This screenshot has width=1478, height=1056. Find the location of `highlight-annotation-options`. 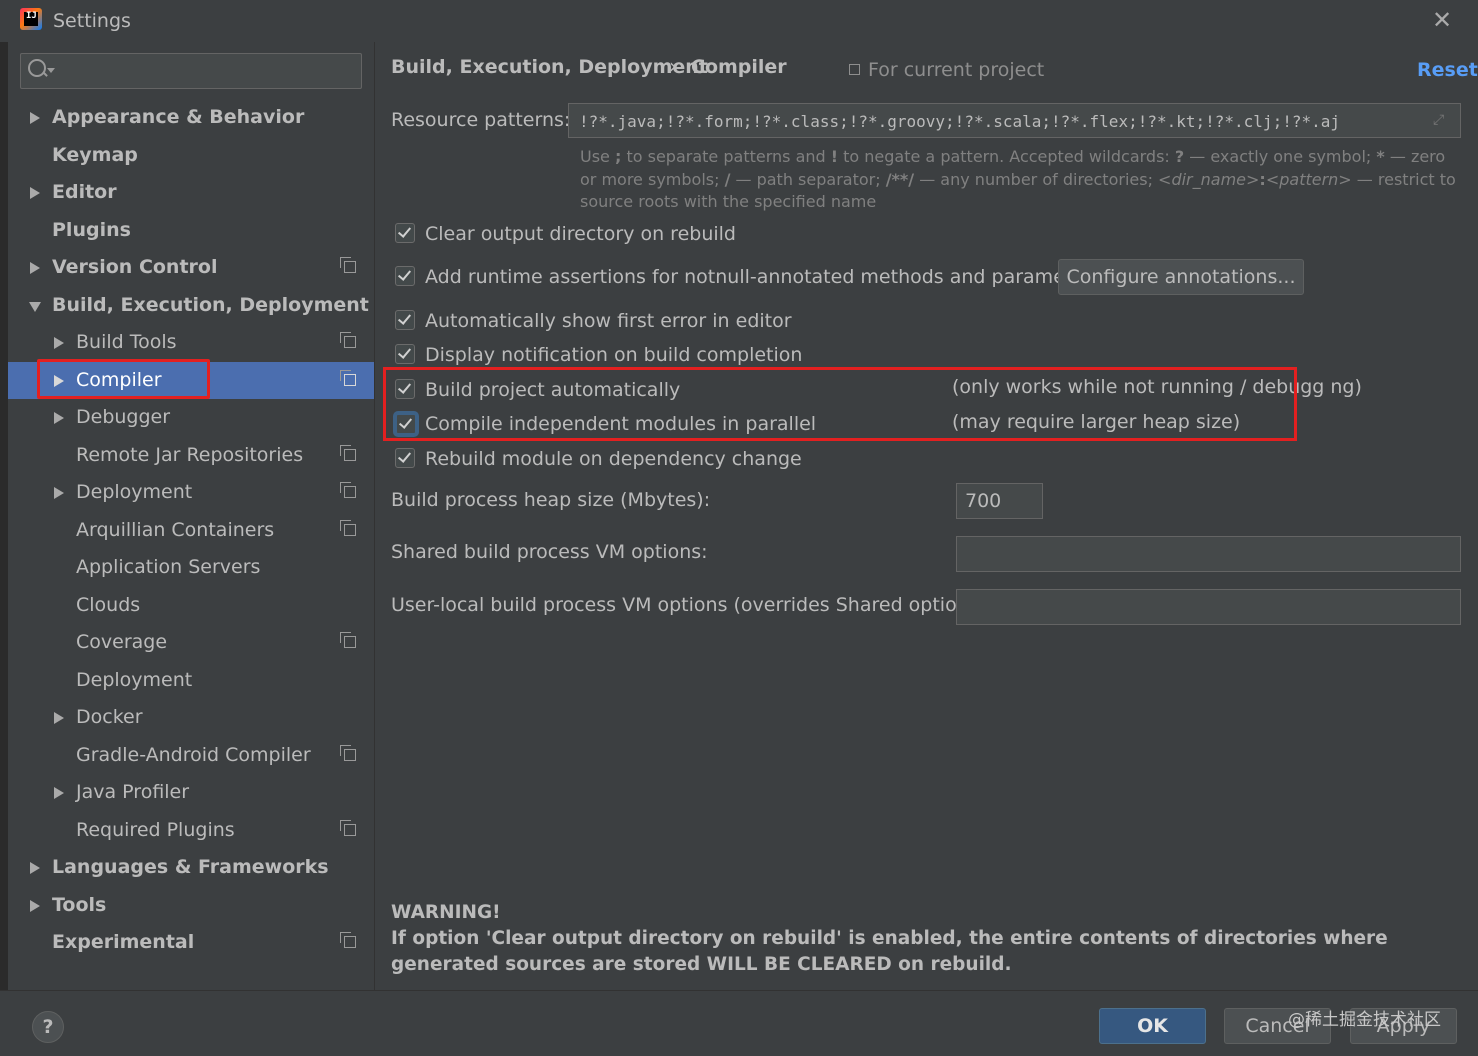

highlight-annotation-options is located at coordinates (840, 404).